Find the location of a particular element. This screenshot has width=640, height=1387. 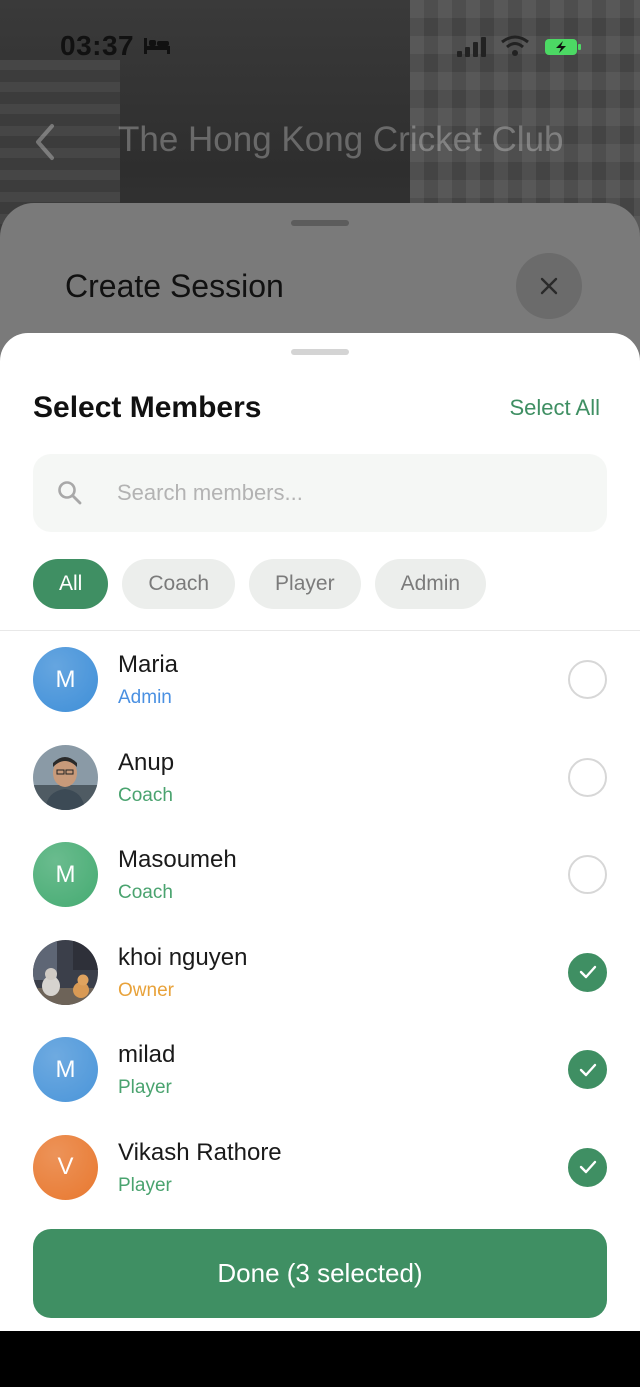

search-icon is located at coordinates (70, 493).